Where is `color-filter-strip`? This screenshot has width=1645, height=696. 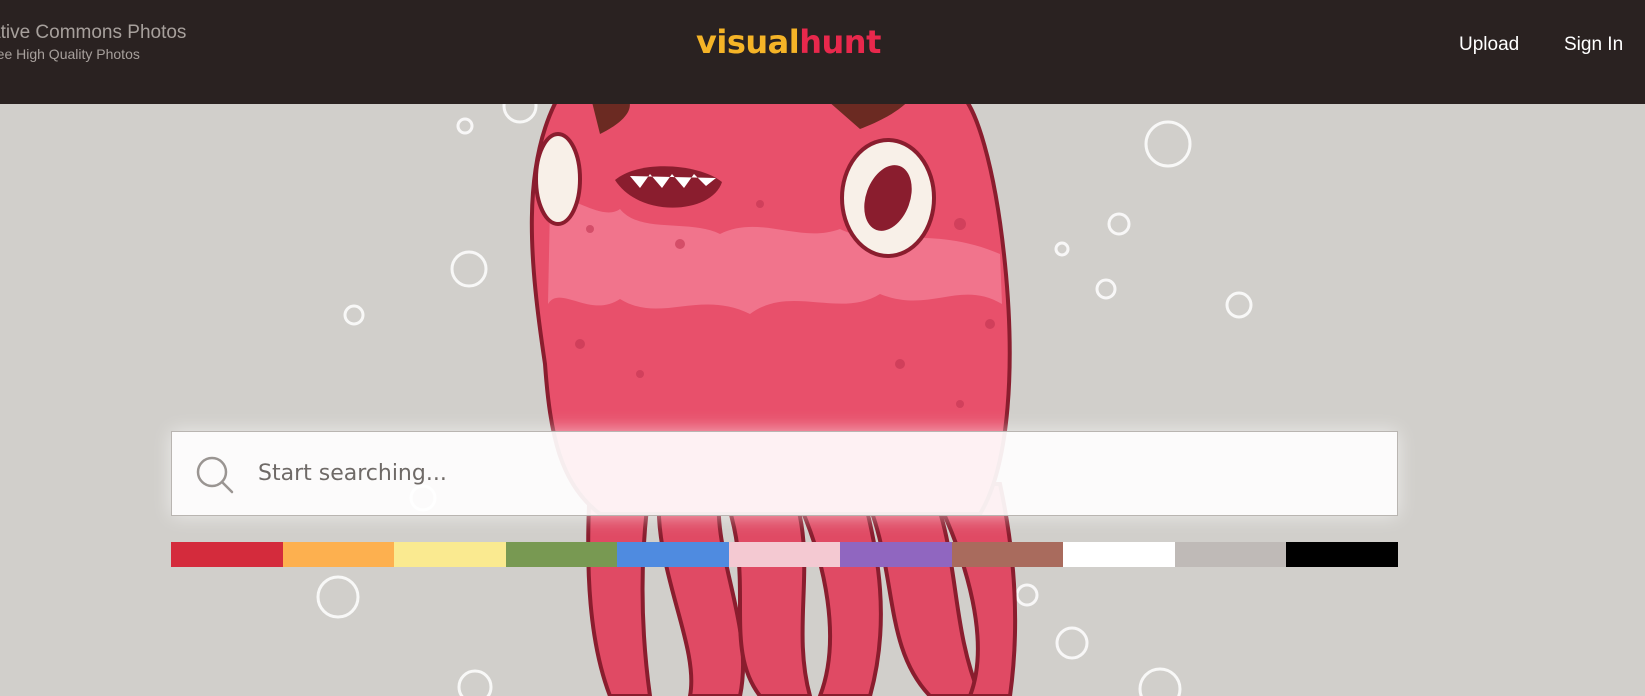
color-filter-strip is located at coordinates (785, 554).